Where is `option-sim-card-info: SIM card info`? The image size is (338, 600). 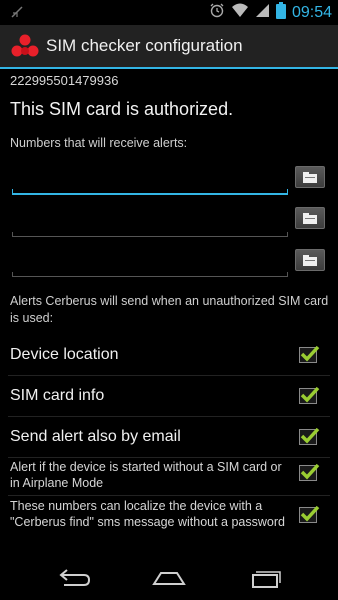 option-sim-card-info: SIM card info is located at coordinates (169, 396).